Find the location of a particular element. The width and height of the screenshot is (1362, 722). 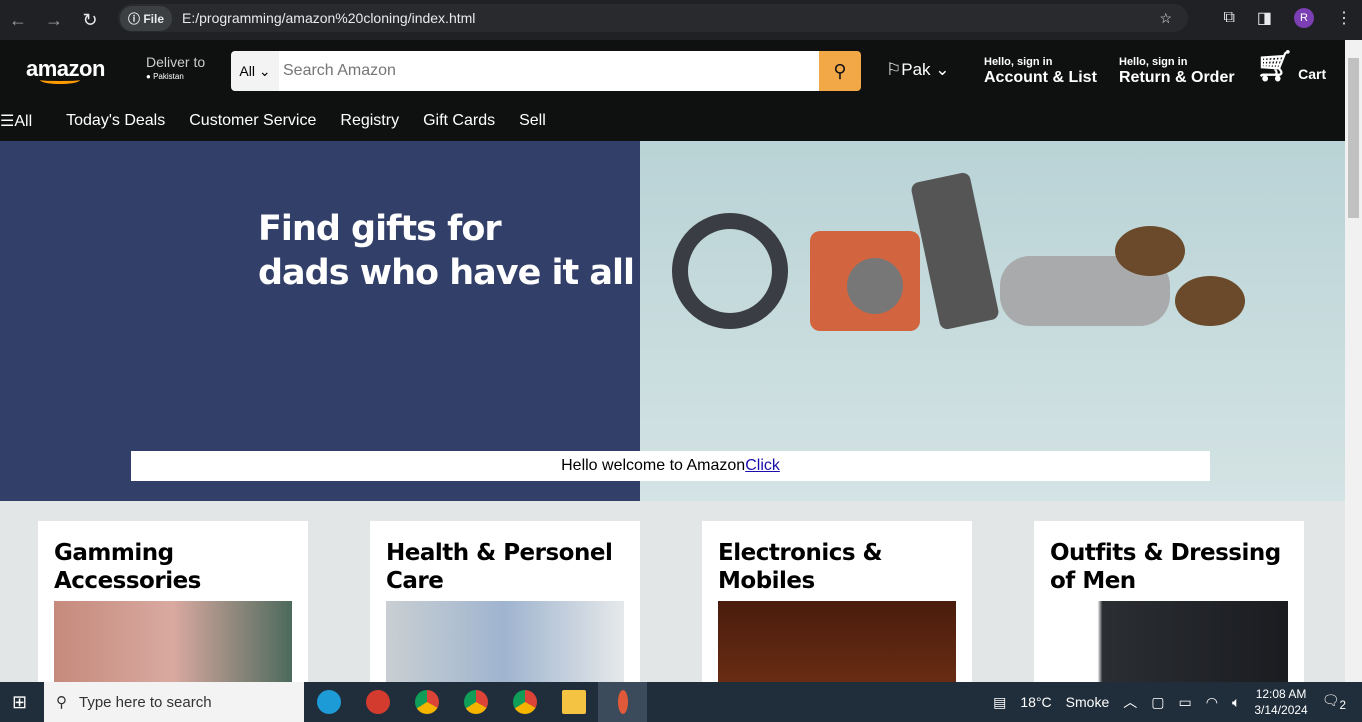

category-card: Electronics & Mobiles is located at coordinates (837, 601).